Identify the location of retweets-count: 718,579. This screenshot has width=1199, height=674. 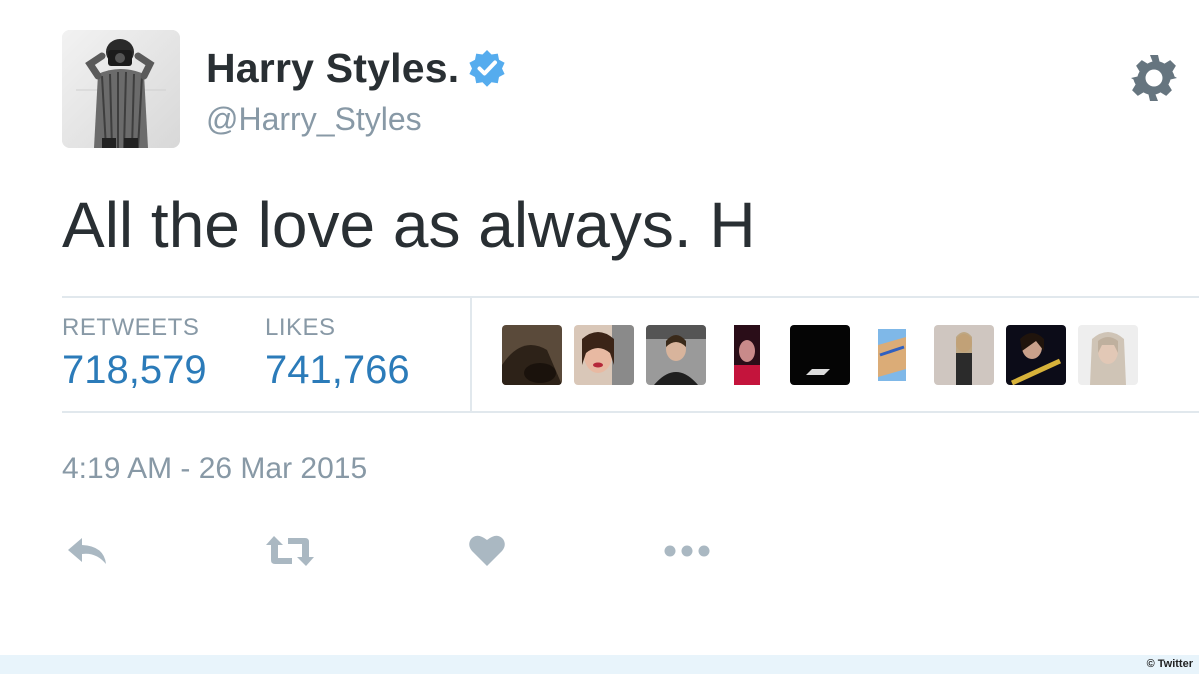
(134, 370).